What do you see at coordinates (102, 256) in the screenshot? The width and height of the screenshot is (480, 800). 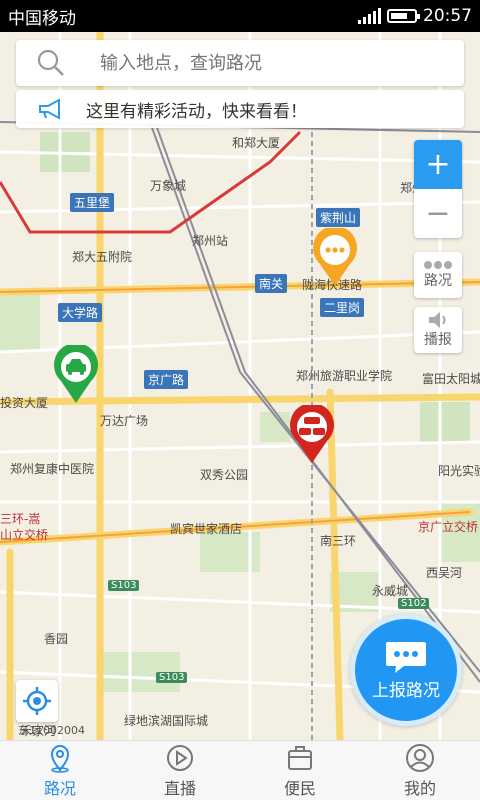 I see `poi-zhengda5: 郑大五附院` at bounding box center [102, 256].